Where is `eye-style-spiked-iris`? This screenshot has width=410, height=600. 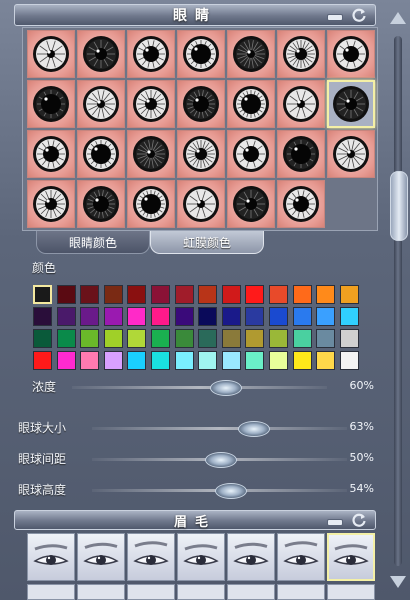
eye-style-spiked-iris is located at coordinates (151, 54).